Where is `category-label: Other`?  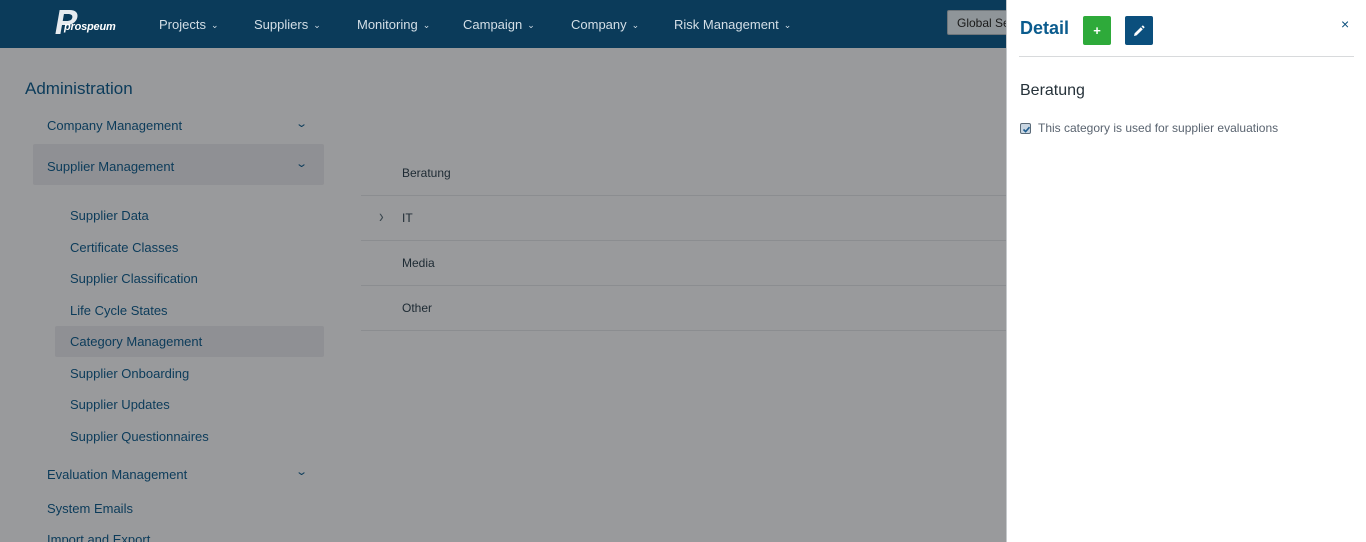 category-label: Other is located at coordinates (417, 308).